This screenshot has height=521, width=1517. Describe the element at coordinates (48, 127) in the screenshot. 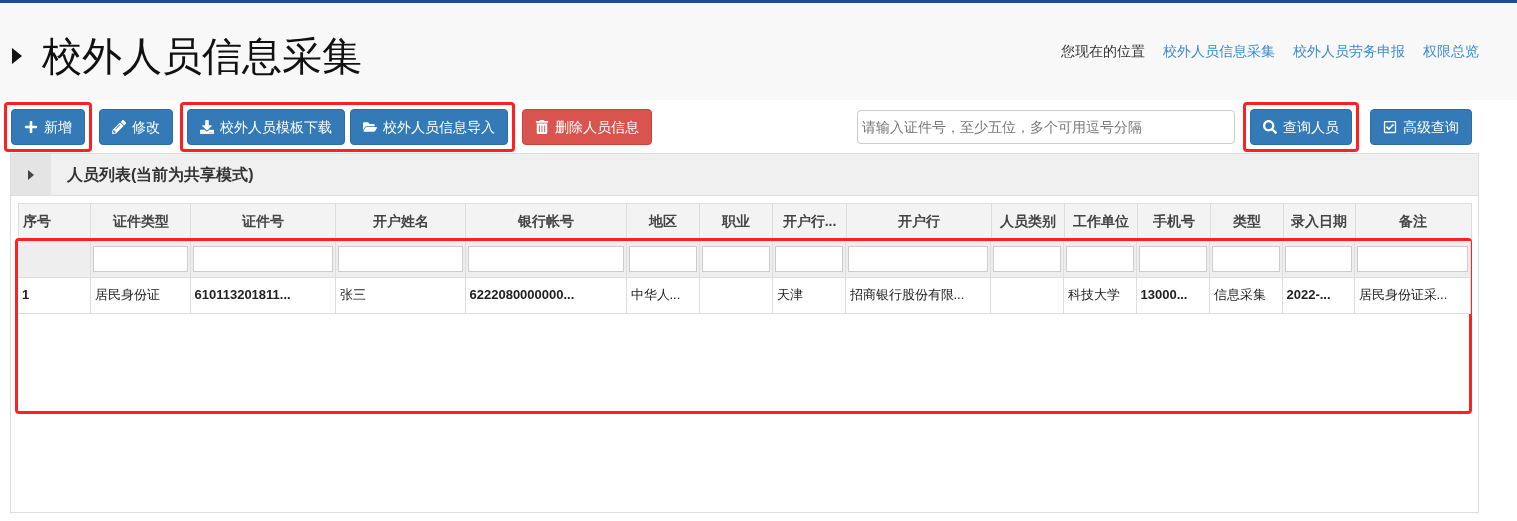

I see `toolbar-button: 新增` at that location.